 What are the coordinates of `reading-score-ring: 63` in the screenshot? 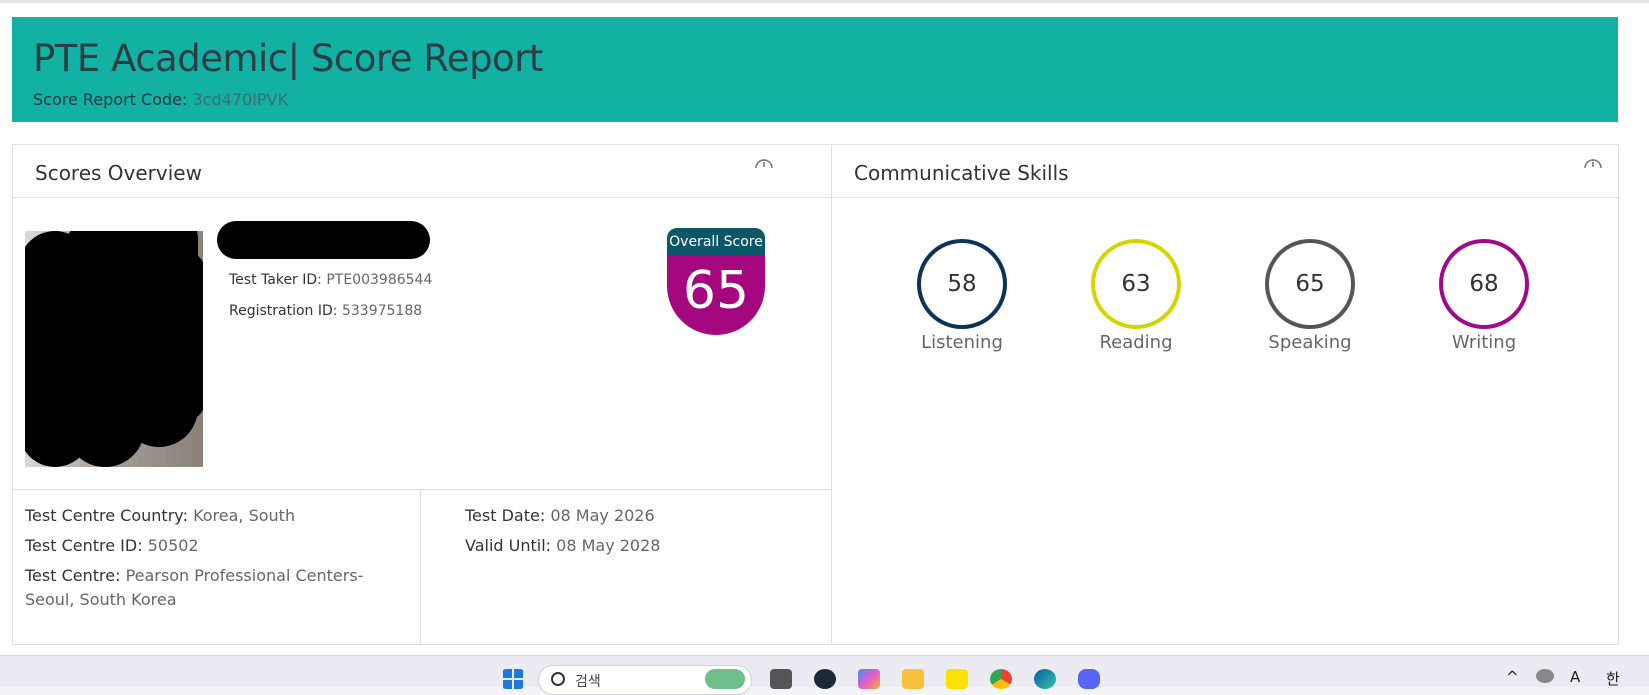 It's located at (1136, 284).